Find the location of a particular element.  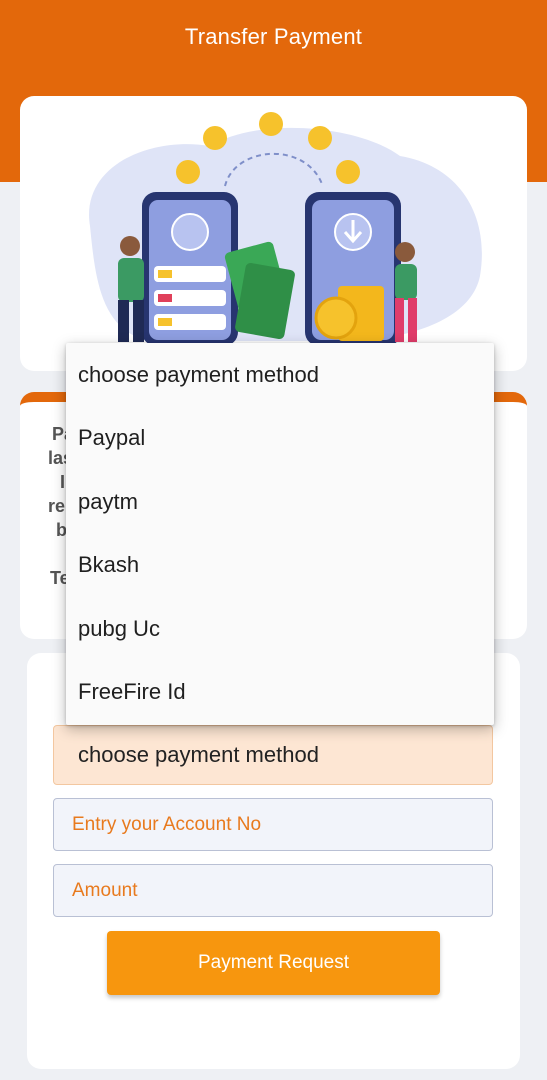

info-text-fragment: re is located at coordinates (57, 506).